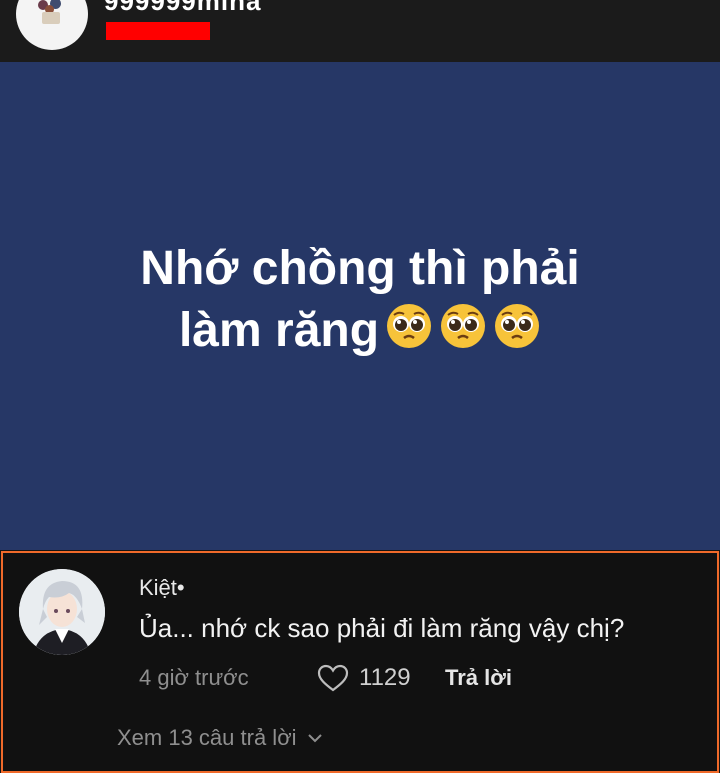 The image size is (720, 773). I want to click on chevron-down-icon, so click(314, 738).